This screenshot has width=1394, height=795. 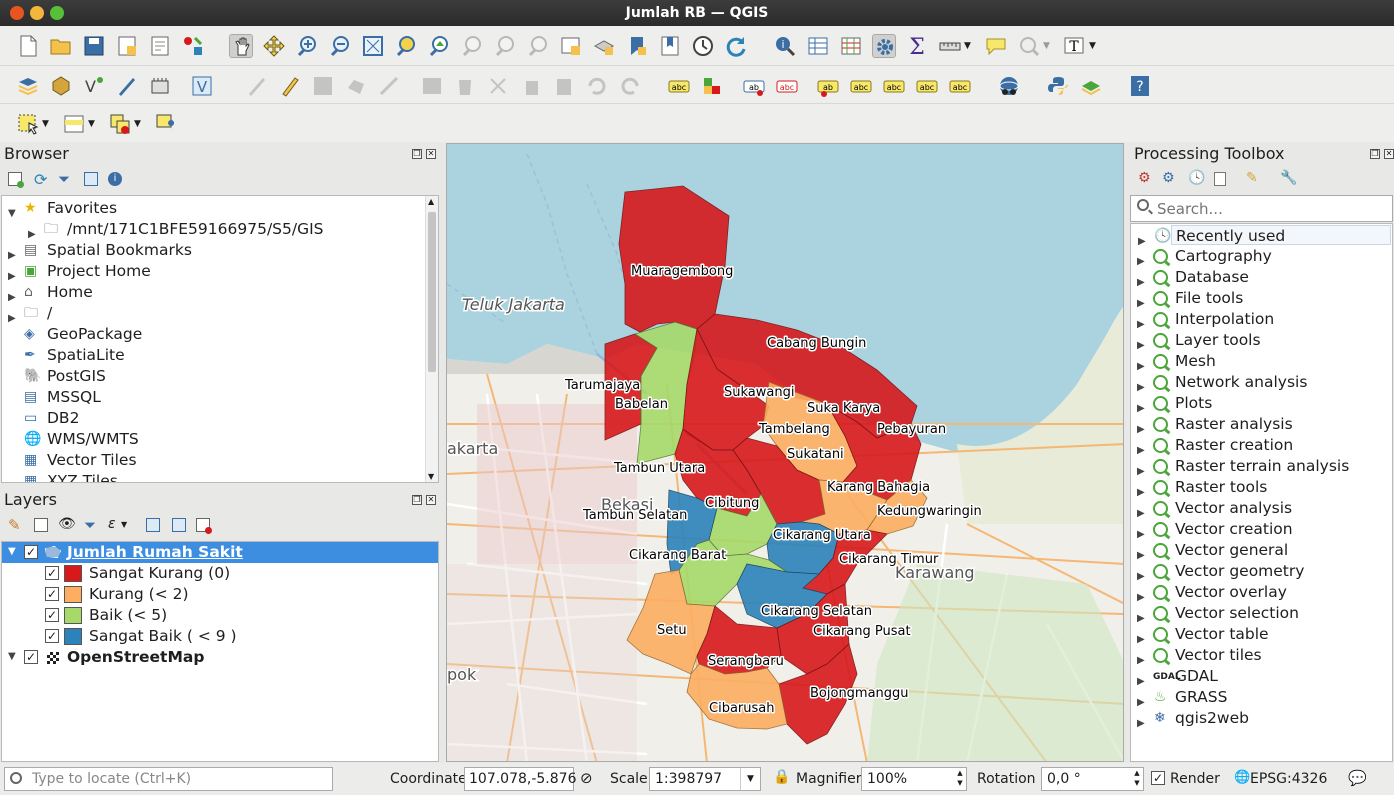 What do you see at coordinates (220, 615) in the screenshot?
I see `legend-item: ✓ Baik (< 5)` at bounding box center [220, 615].